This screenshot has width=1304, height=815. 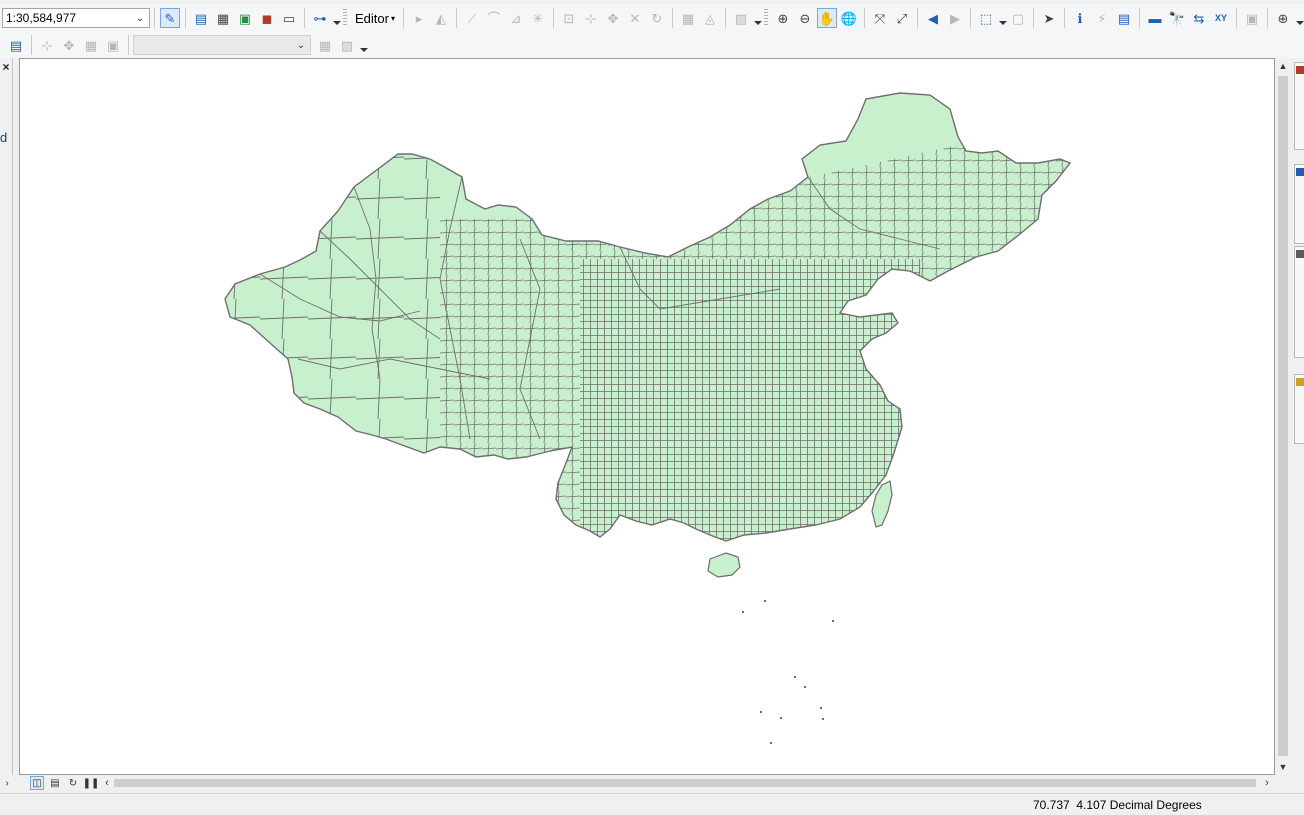 What do you see at coordinates (91, 783) in the screenshot?
I see `pause-drawing-icon: ❚❚` at bounding box center [91, 783].